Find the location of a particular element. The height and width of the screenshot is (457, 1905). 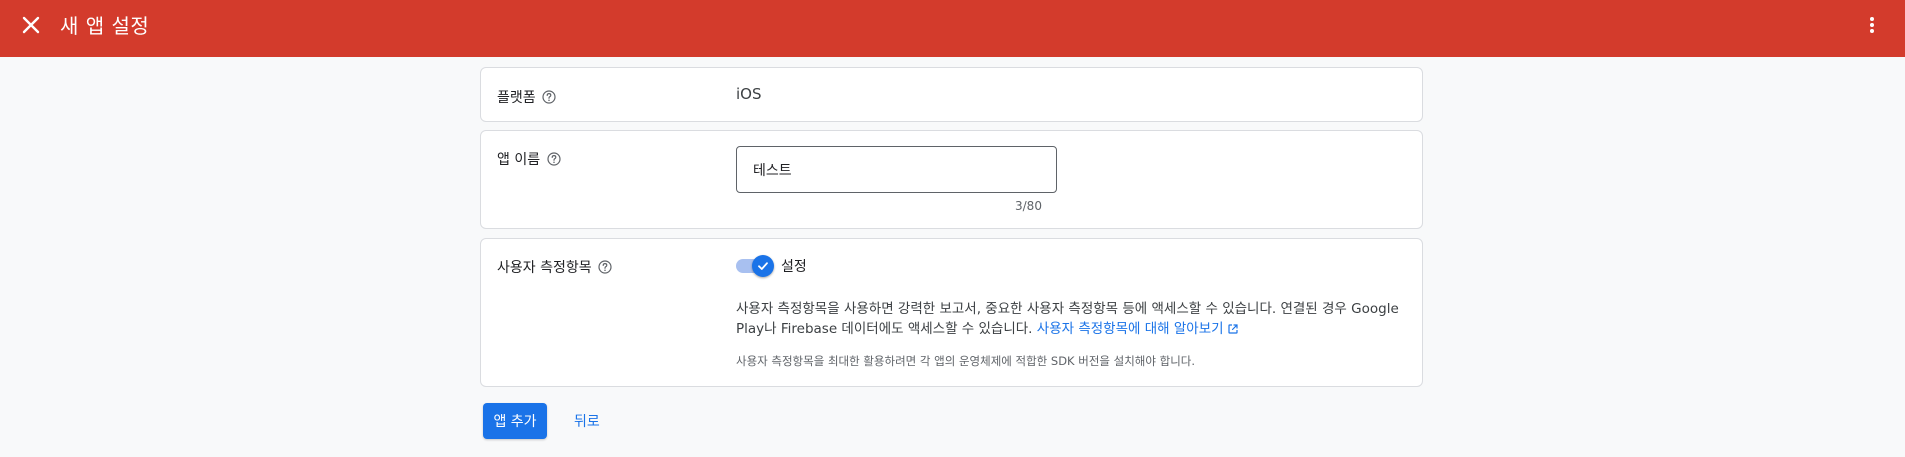

app-name-label-row: 앱 이름 is located at coordinates (529, 159).